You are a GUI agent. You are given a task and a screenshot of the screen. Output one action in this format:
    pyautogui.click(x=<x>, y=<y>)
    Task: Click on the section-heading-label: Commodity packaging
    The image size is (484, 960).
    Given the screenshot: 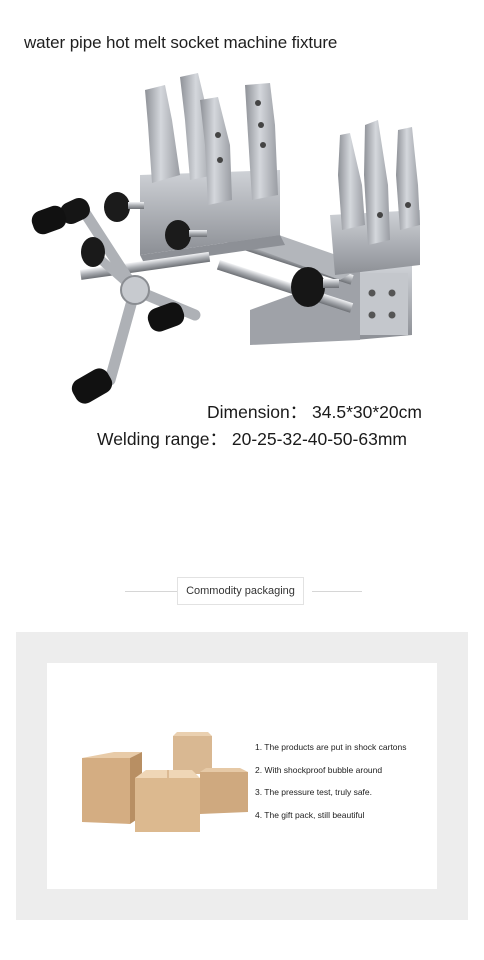 What is the action you would take?
    pyautogui.click(x=240, y=591)
    